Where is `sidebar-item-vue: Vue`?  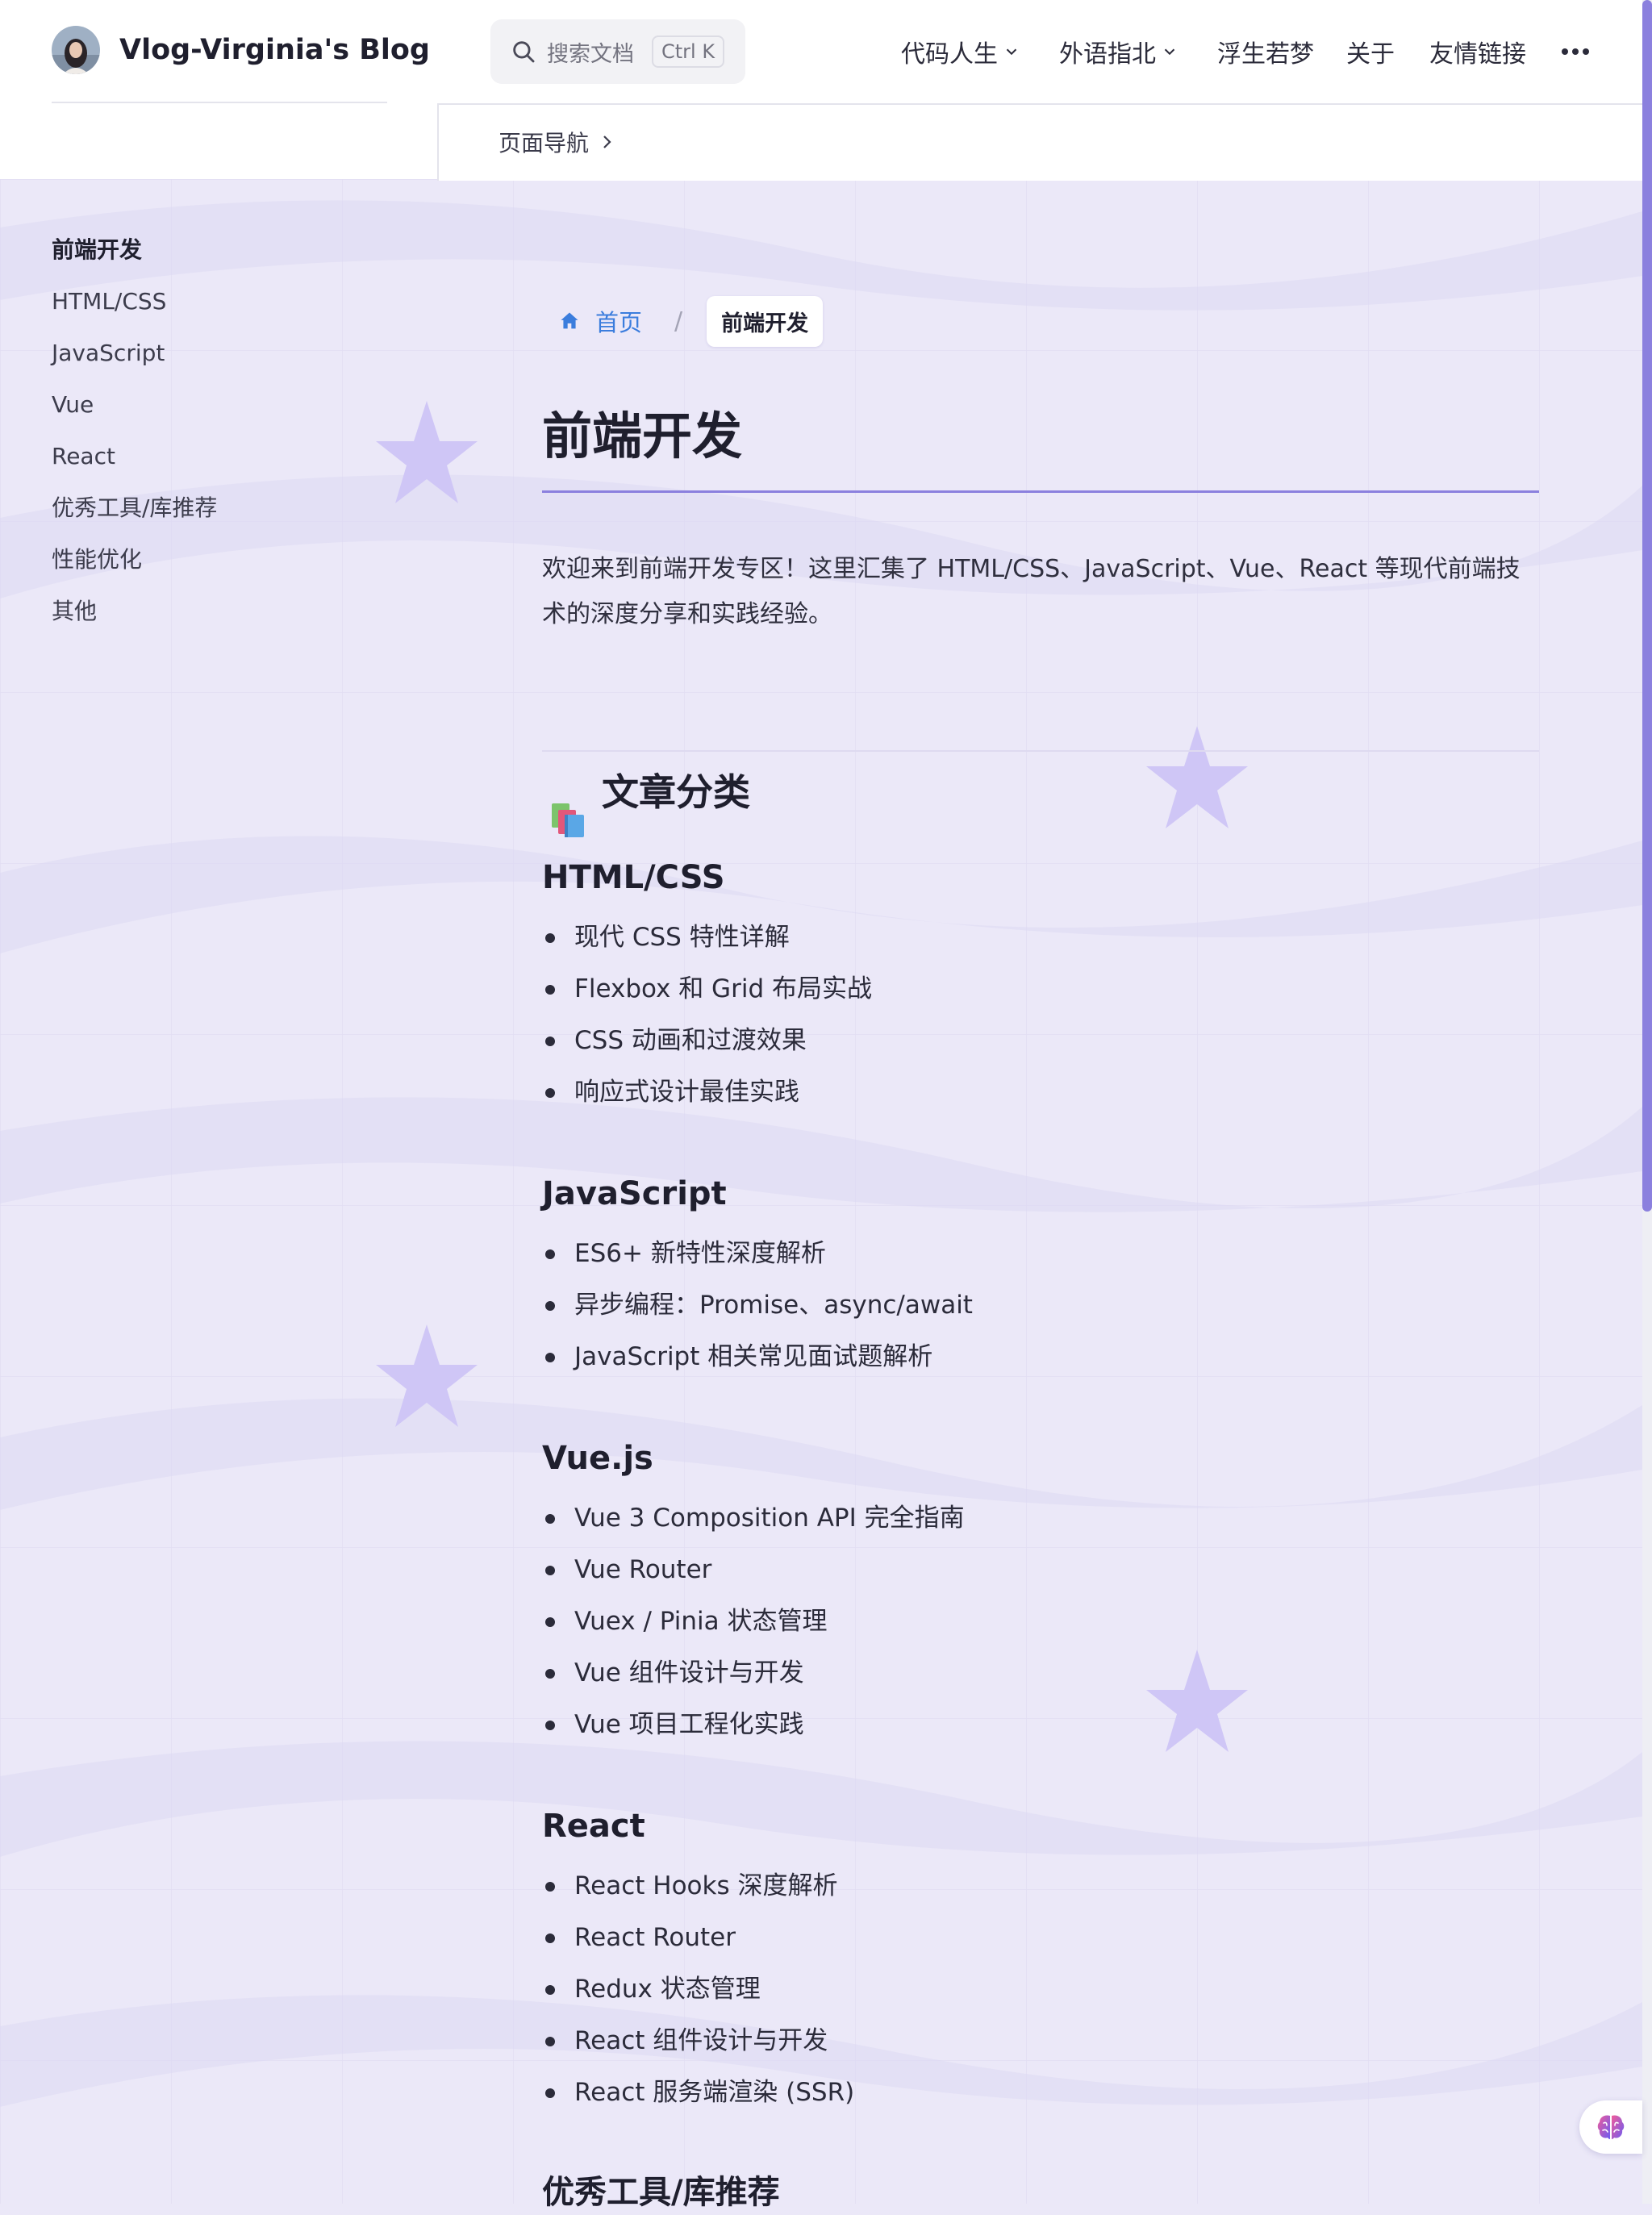
sidebar-item-vue: Vue is located at coordinates (134, 405).